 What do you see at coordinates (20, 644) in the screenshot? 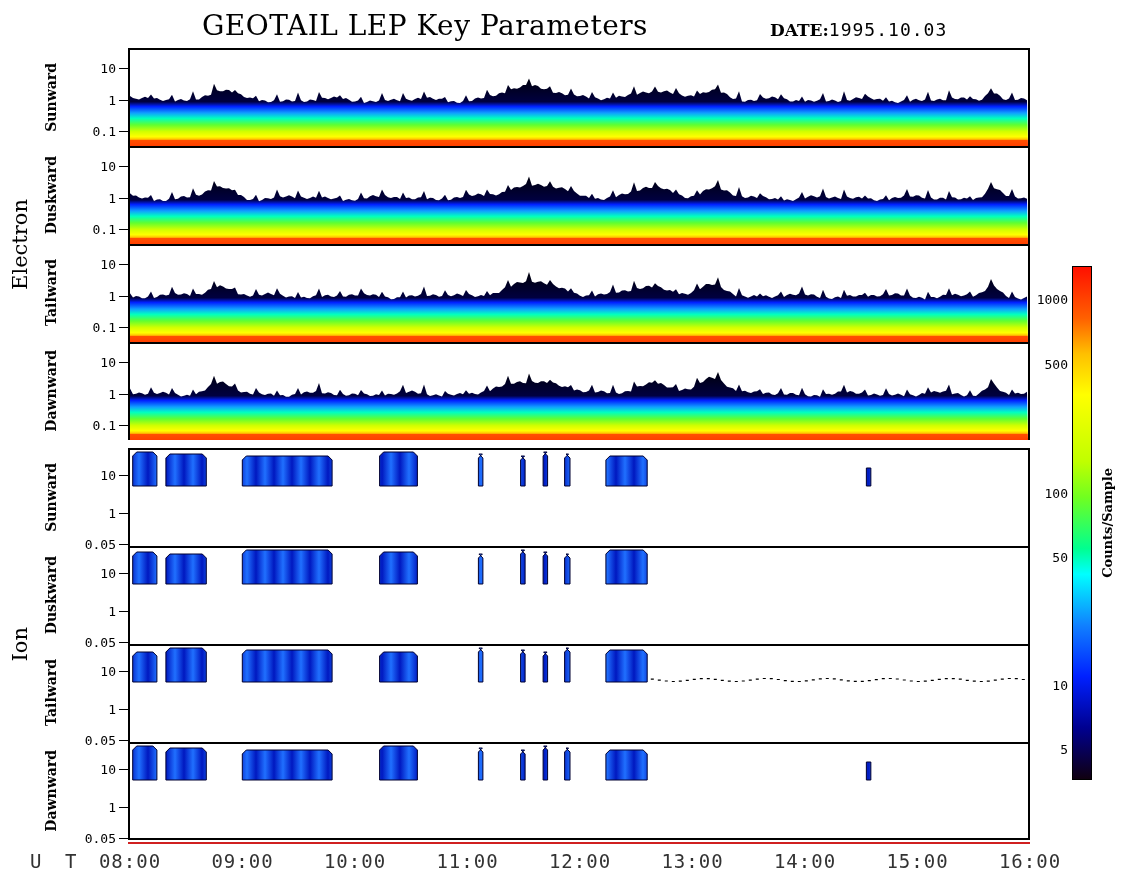
I see `species-label: Ion` at bounding box center [20, 644].